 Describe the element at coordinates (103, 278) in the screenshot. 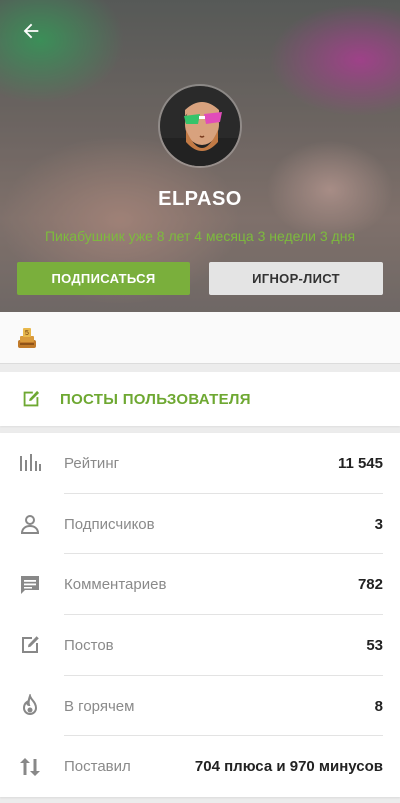

I see `subscribe-button: ПОДПИСАТЬСЯ` at that location.